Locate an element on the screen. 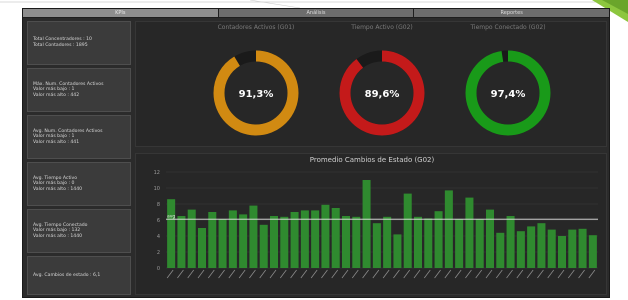 This screenshot has height=300, width=628. y-tick-label: 4 is located at coordinates (158, 237).